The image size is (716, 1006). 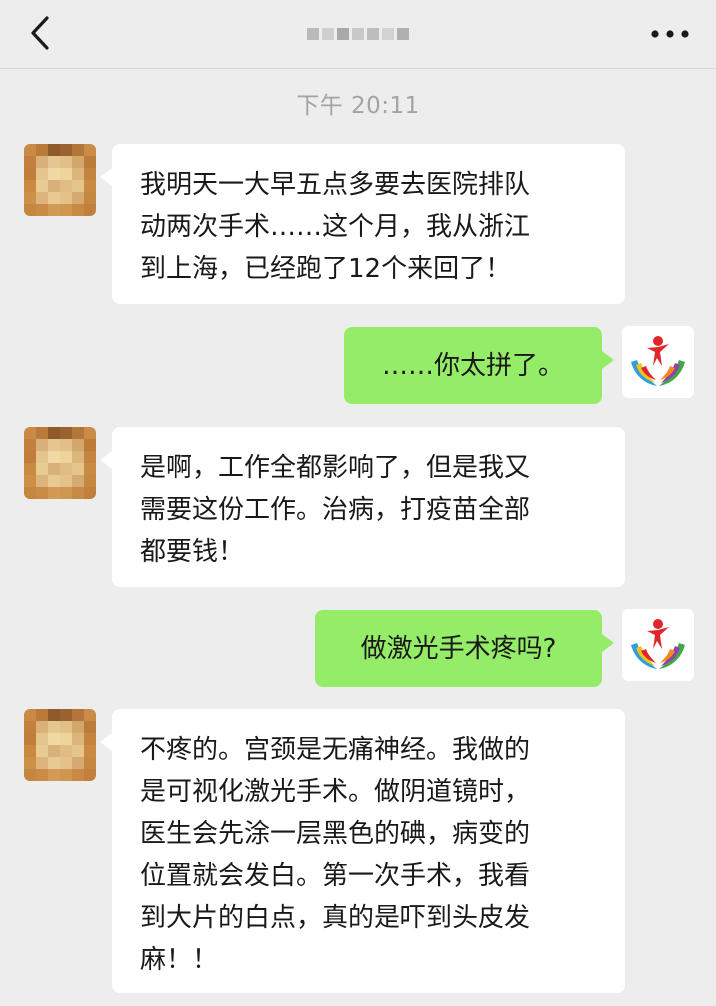 I want to click on contact-name-blurred, so click(x=358, y=34).